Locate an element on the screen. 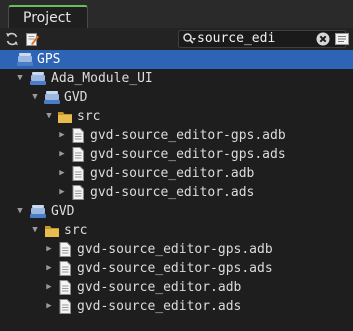  tree-label: Ada_Module_UI is located at coordinates (102, 78).